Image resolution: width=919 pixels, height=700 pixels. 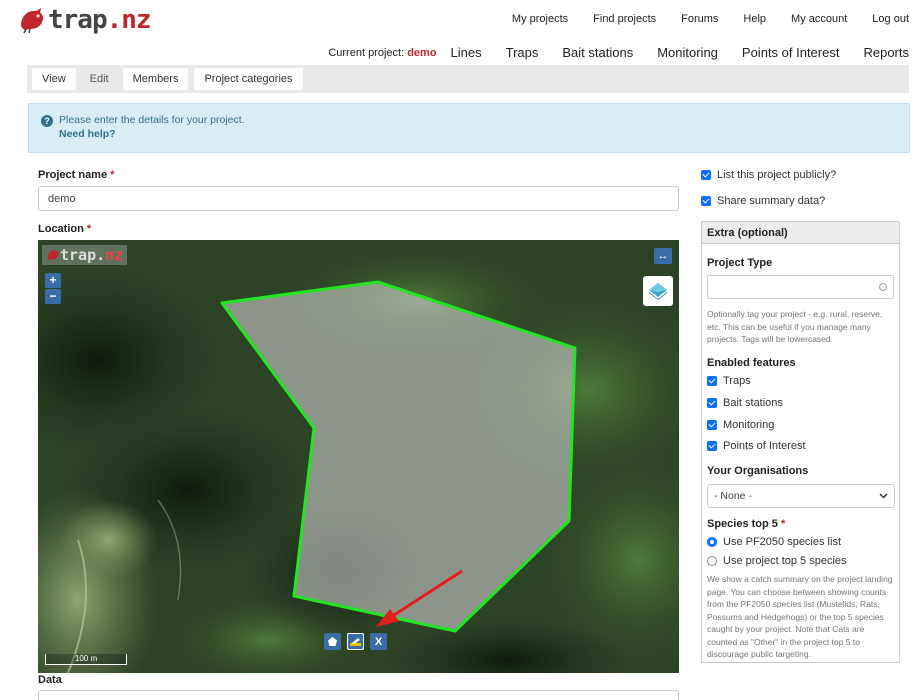 I want to click on feature-traps-checkbox: Traps, so click(x=729, y=381).